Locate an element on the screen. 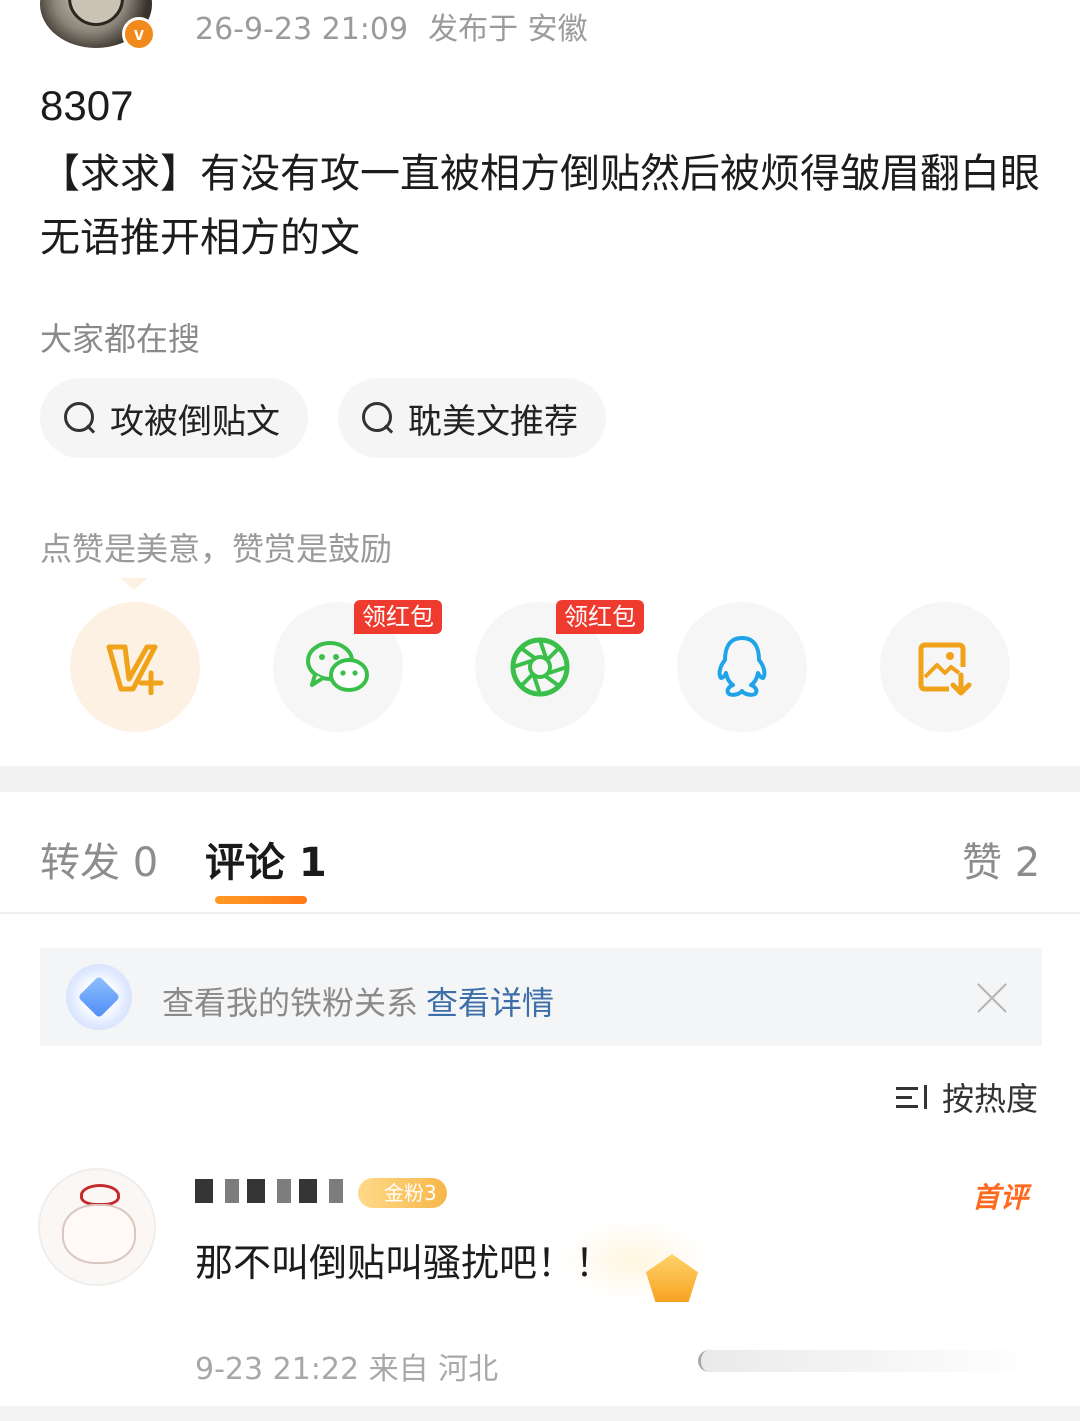 Image resolution: width=1080 pixels, height=1421 pixels. fan-level-badge: 金粉3 is located at coordinates (402, 1193).